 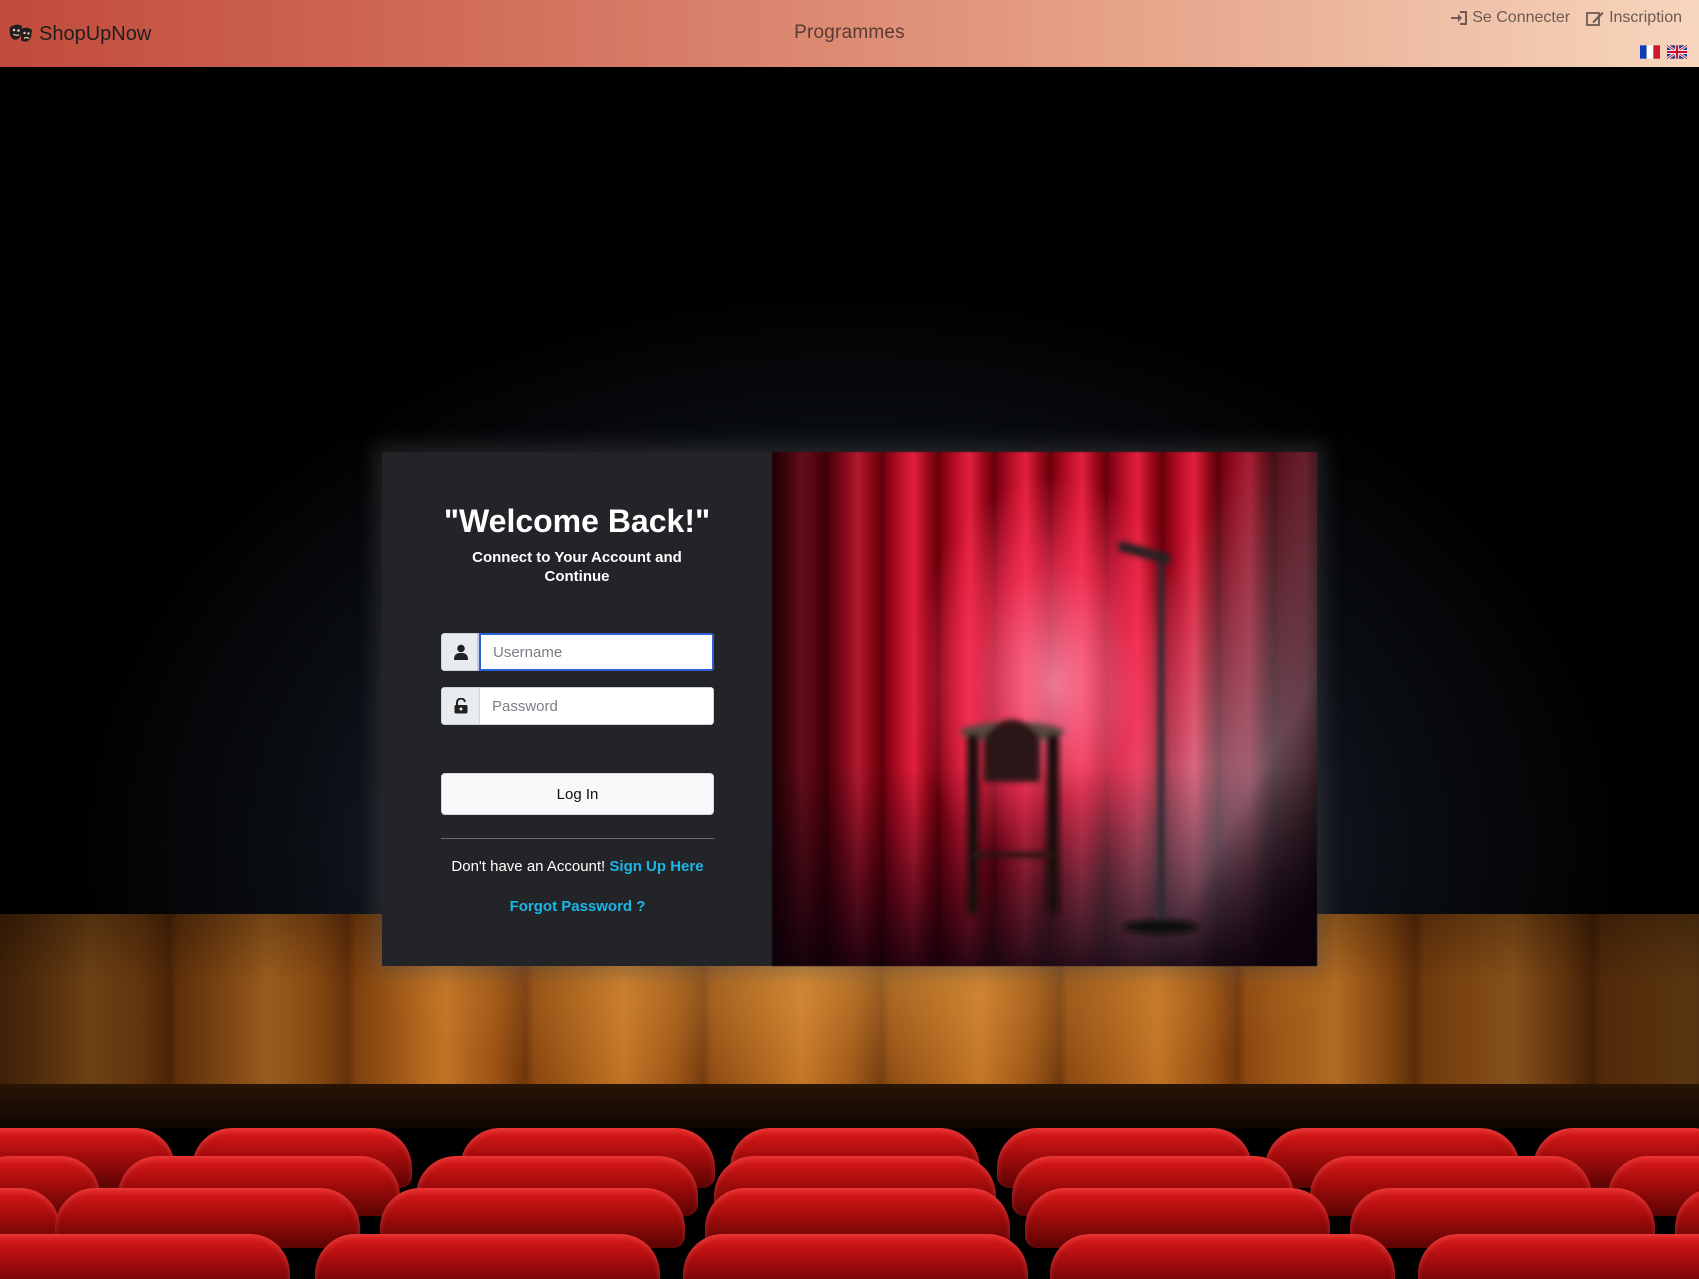 I want to click on user-icon, so click(x=460, y=652).